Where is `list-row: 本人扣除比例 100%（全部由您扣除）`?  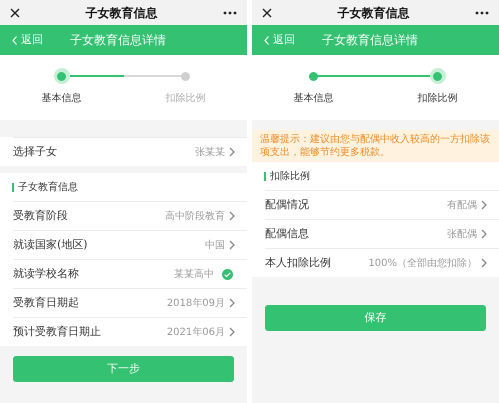
list-row: 本人扣除比例 100%（全部由您扣除） is located at coordinates (382, 262).